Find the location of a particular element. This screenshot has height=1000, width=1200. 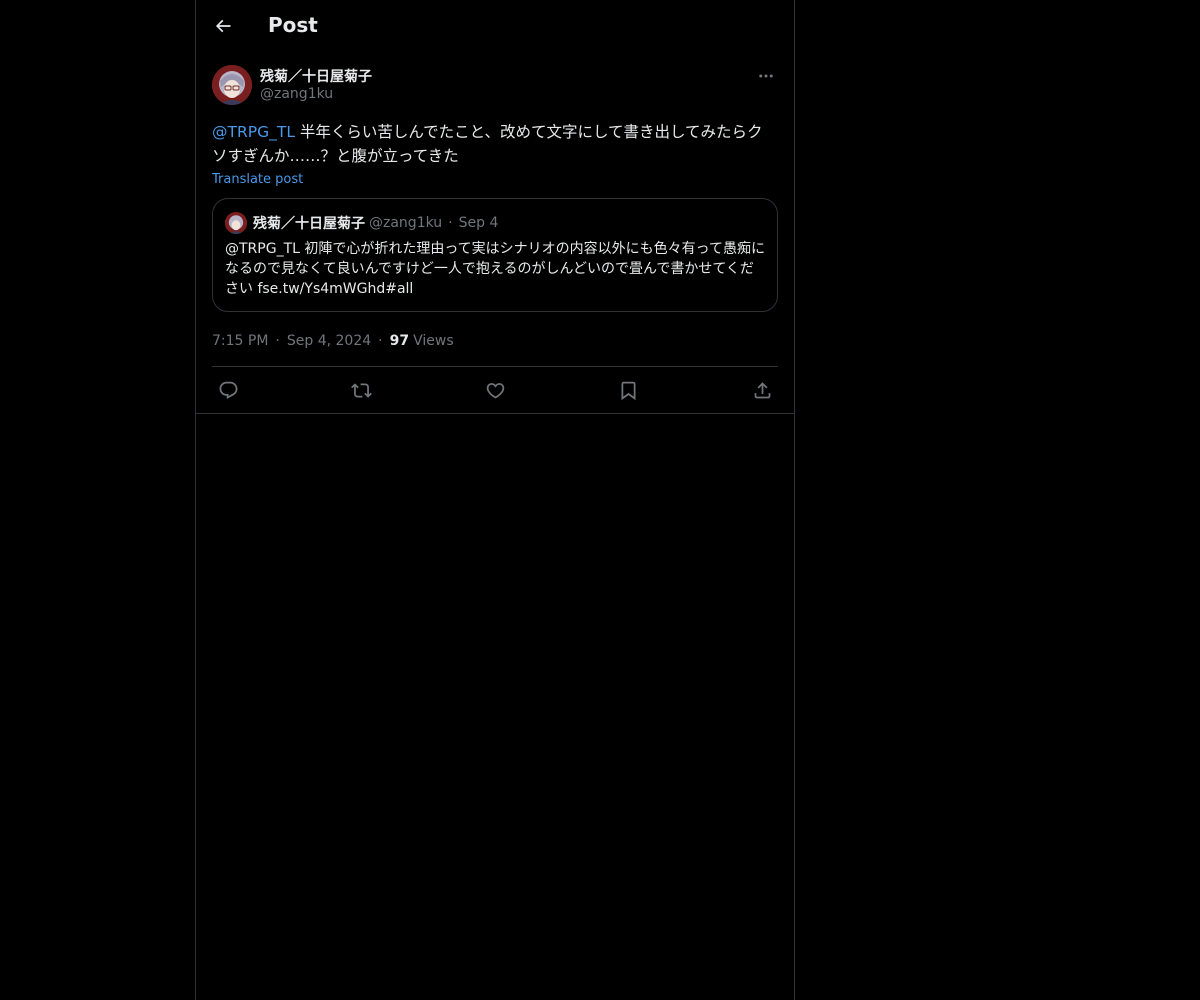

quote-author-name: 残菊／十日屋菊子 is located at coordinates (309, 224).